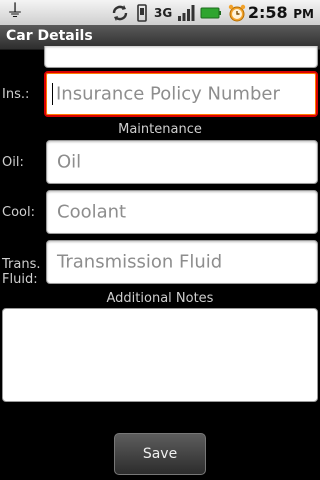 This screenshot has height=480, width=320. What do you see at coordinates (182, 212) in the screenshot?
I see `coolant-input: Coolant` at bounding box center [182, 212].